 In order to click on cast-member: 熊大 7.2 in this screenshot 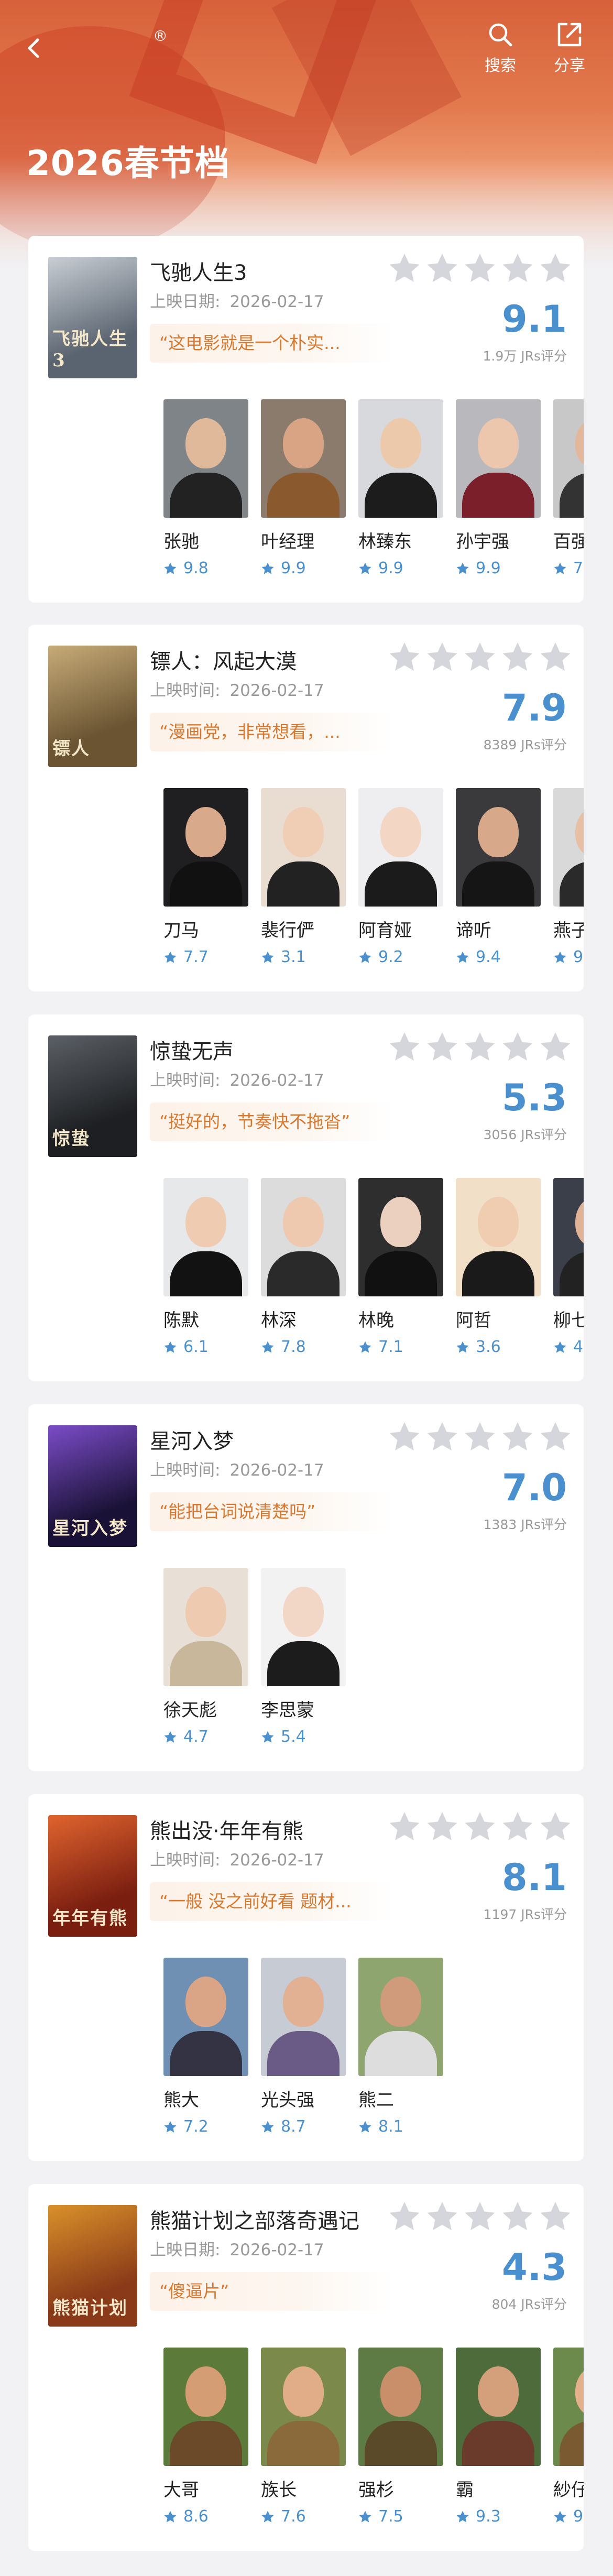, I will do `click(206, 2047)`.